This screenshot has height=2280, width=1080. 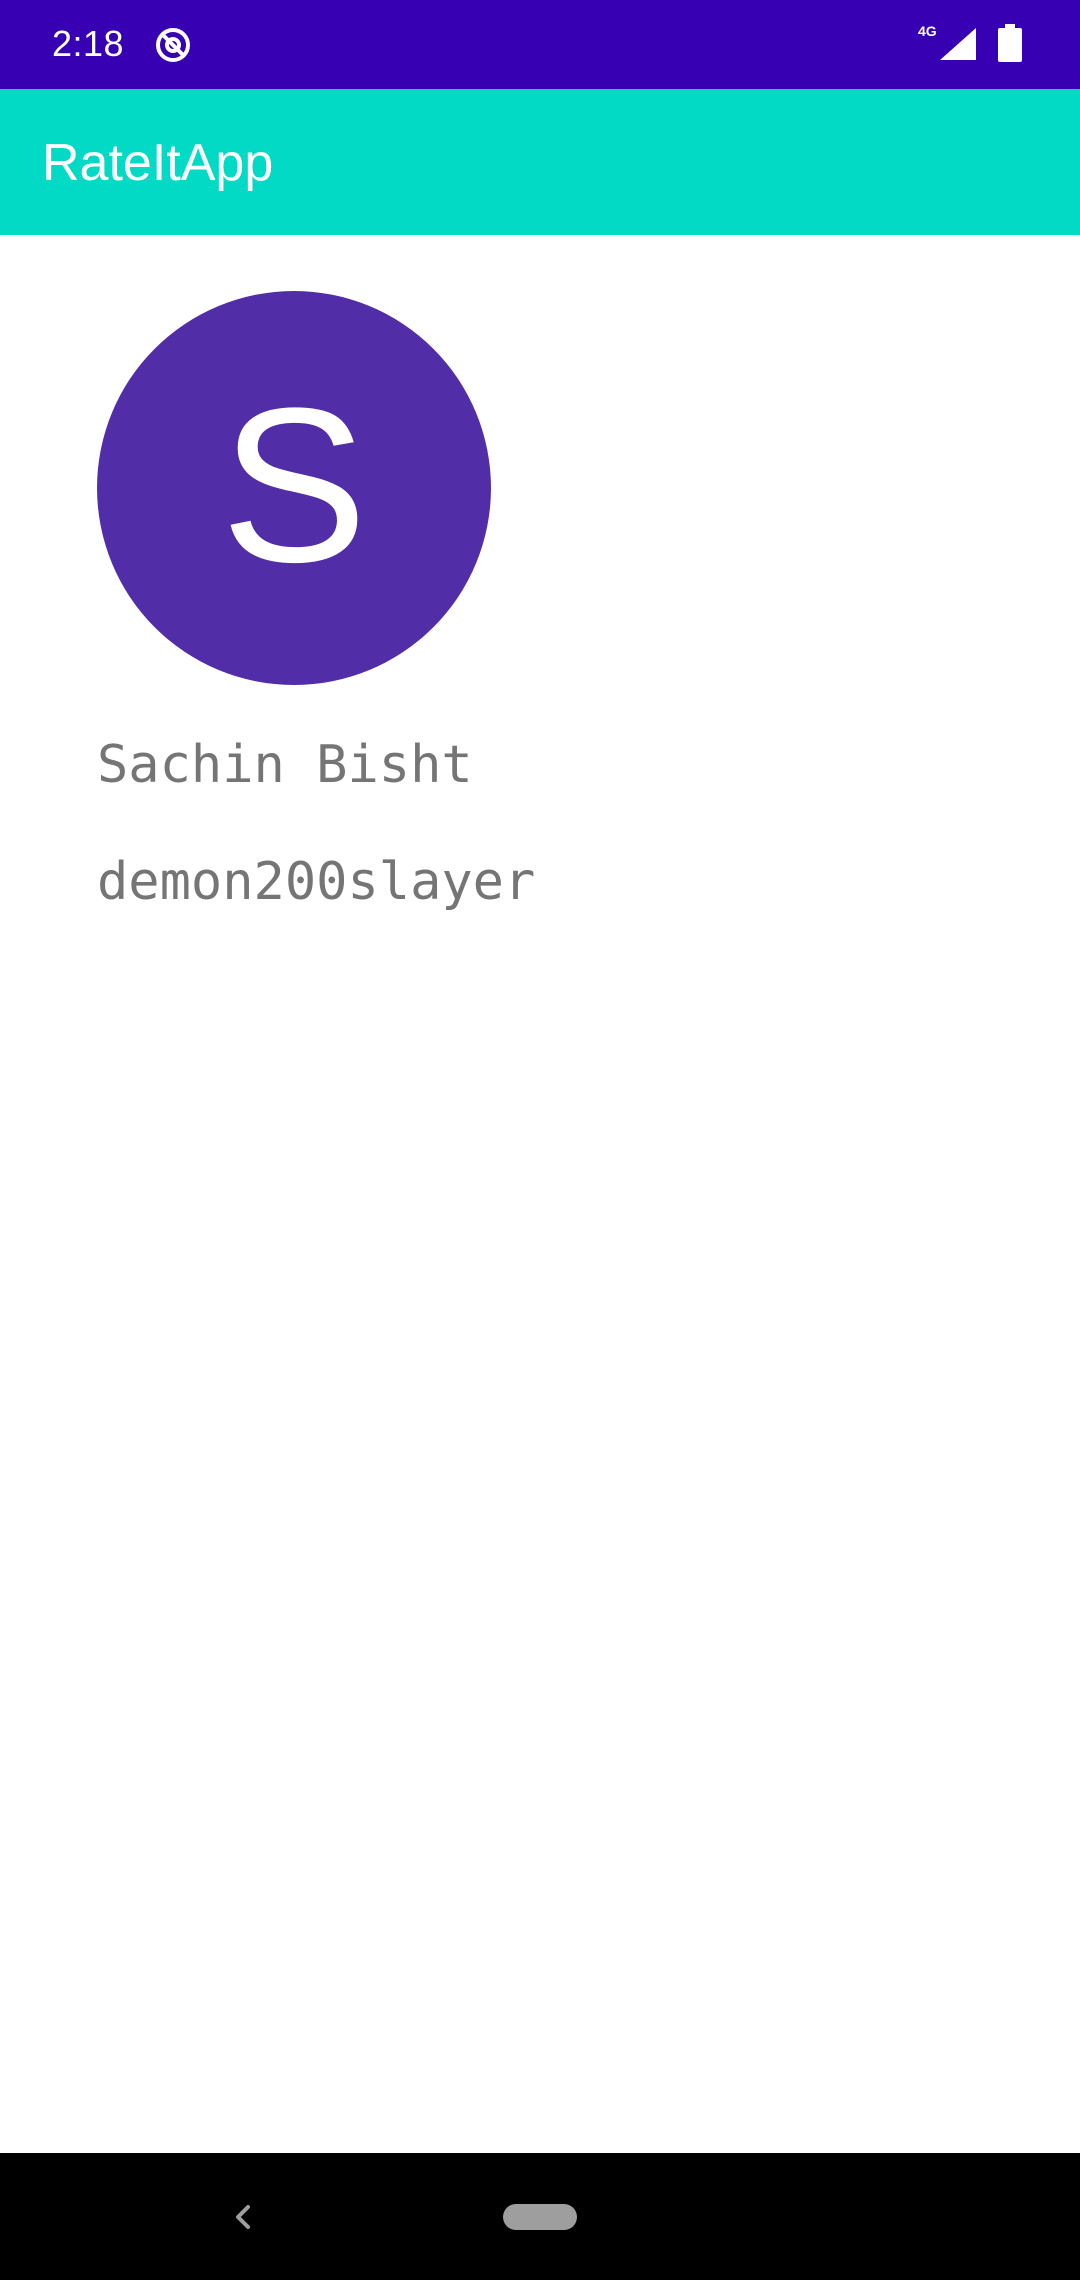 What do you see at coordinates (958, 44) in the screenshot?
I see `cell-signal-icon` at bounding box center [958, 44].